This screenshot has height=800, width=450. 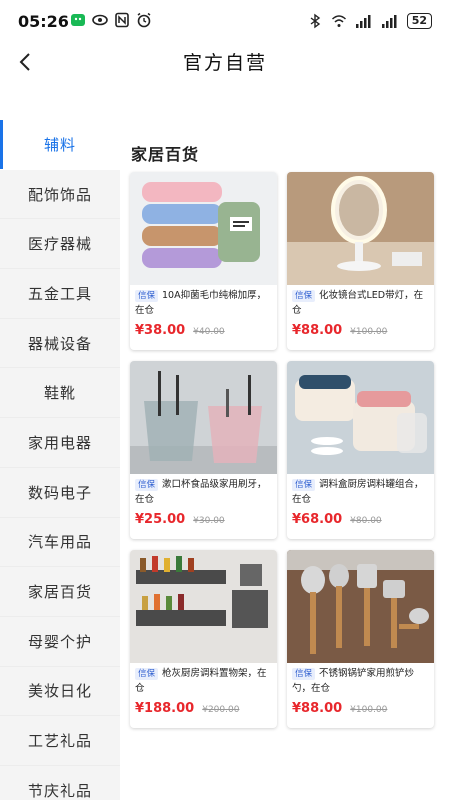 What do you see at coordinates (366, 521) in the screenshot?
I see `original-price: ¥80.00` at bounding box center [366, 521].